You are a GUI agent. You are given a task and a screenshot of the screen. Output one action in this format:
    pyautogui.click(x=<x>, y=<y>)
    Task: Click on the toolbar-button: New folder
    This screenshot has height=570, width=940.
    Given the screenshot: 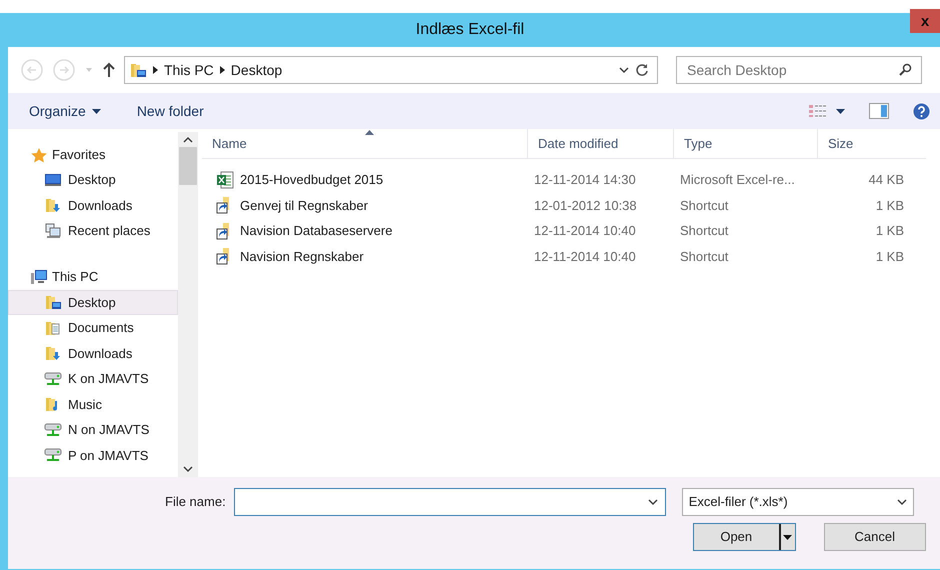 What is the action you would take?
    pyautogui.click(x=170, y=111)
    